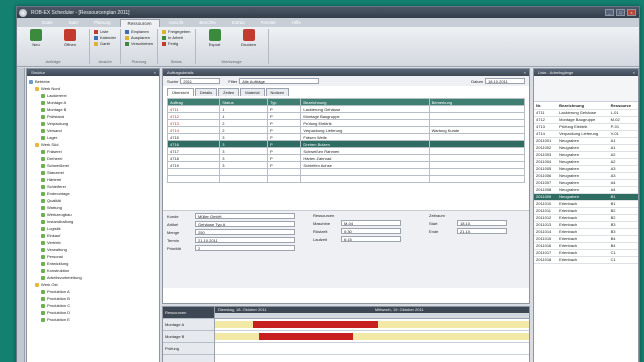  Describe the element at coordinates (93, 312) in the screenshot. I see `tree-item: Produktion D` at that location.